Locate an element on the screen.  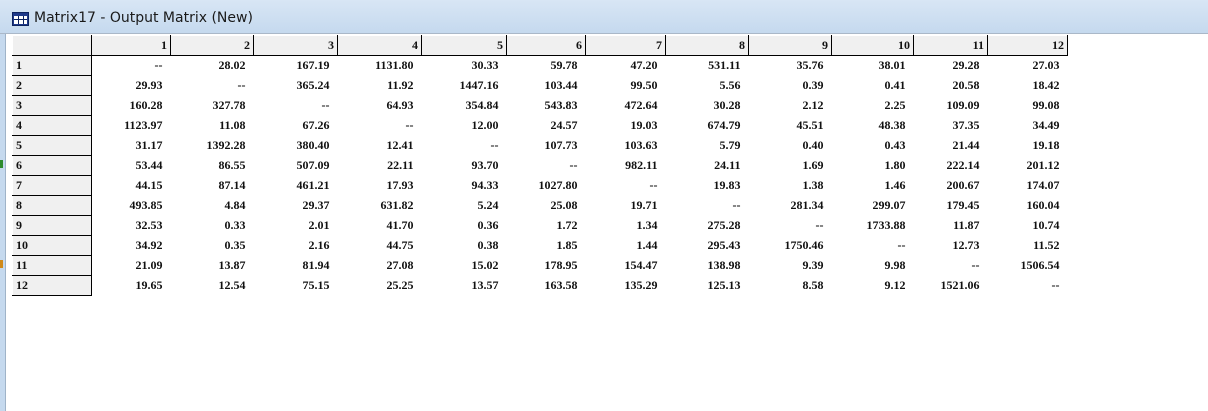
matrix-cell: 9.98 is located at coordinates (873, 266).